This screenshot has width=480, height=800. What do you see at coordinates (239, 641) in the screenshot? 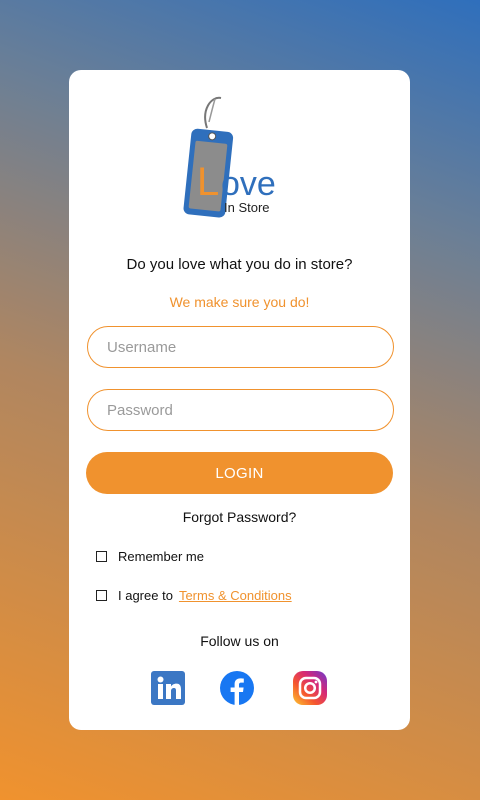
I see `follow-us-label: Follow us on` at bounding box center [239, 641].